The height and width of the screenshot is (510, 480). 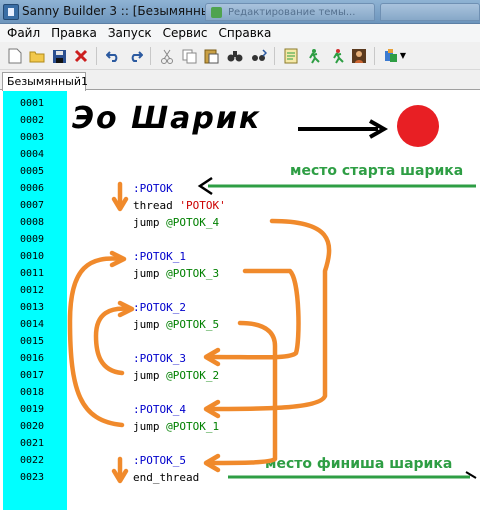 I want to click on menu-service: Сервис, so click(x=187, y=33).